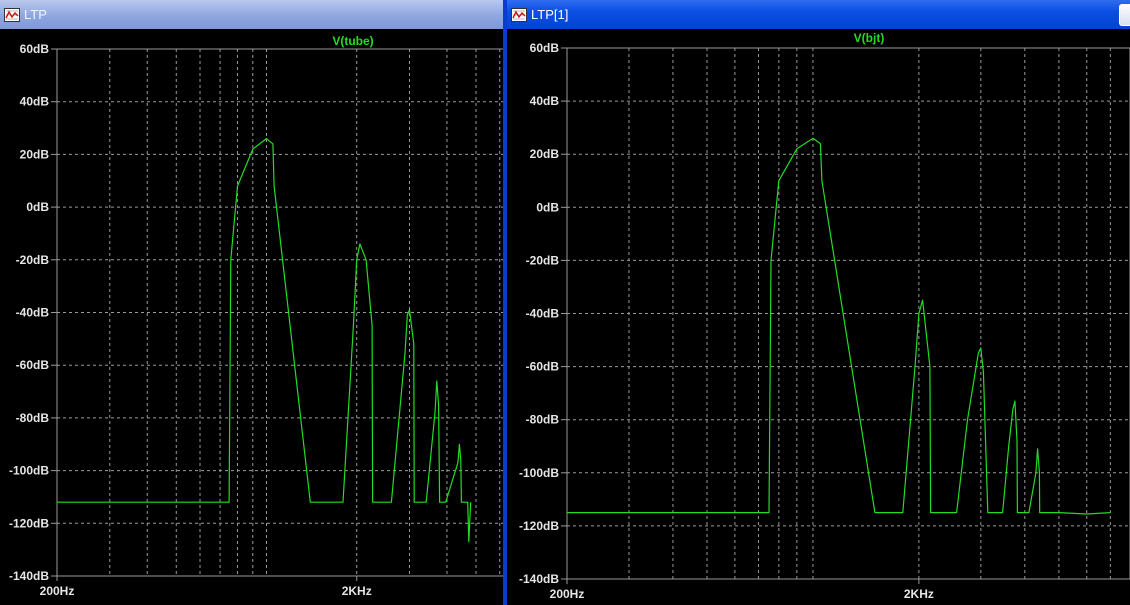  I want to click on minimize-button, so click(1124, 15).